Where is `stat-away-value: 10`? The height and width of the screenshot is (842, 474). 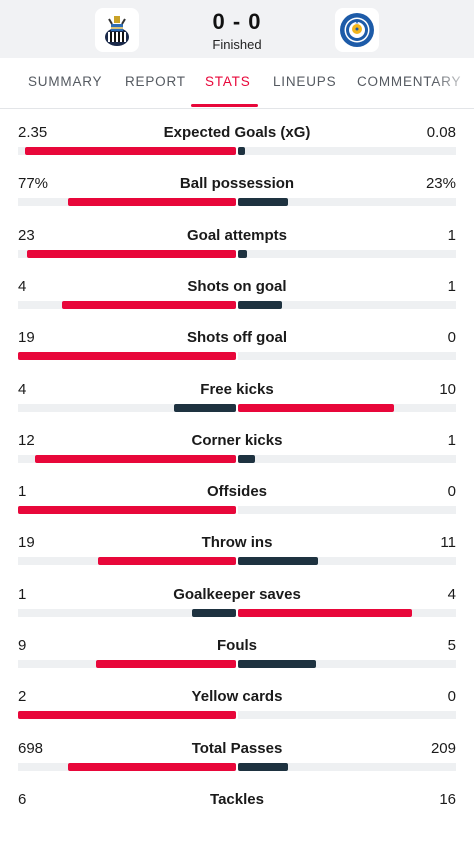 stat-away-value: 10 is located at coordinates (447, 389).